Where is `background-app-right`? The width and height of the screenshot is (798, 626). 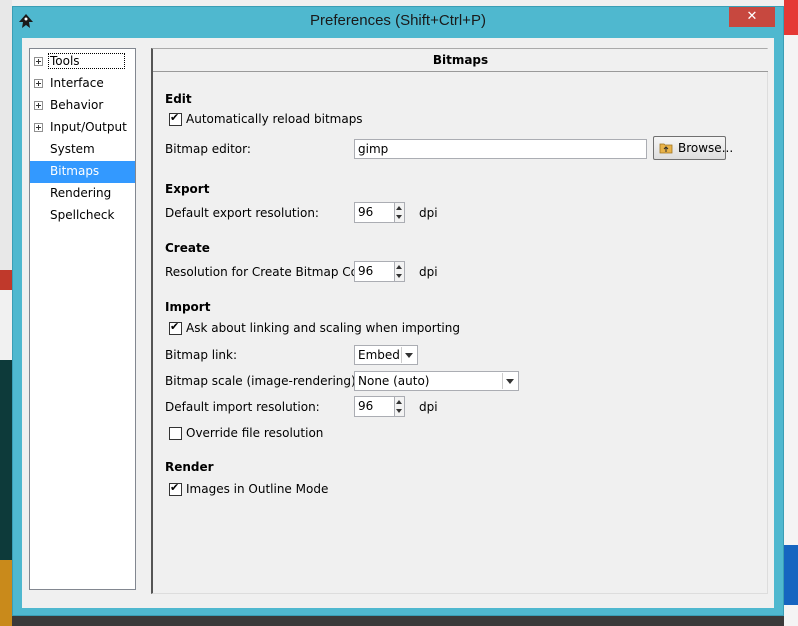 background-app-right is located at coordinates (791, 313).